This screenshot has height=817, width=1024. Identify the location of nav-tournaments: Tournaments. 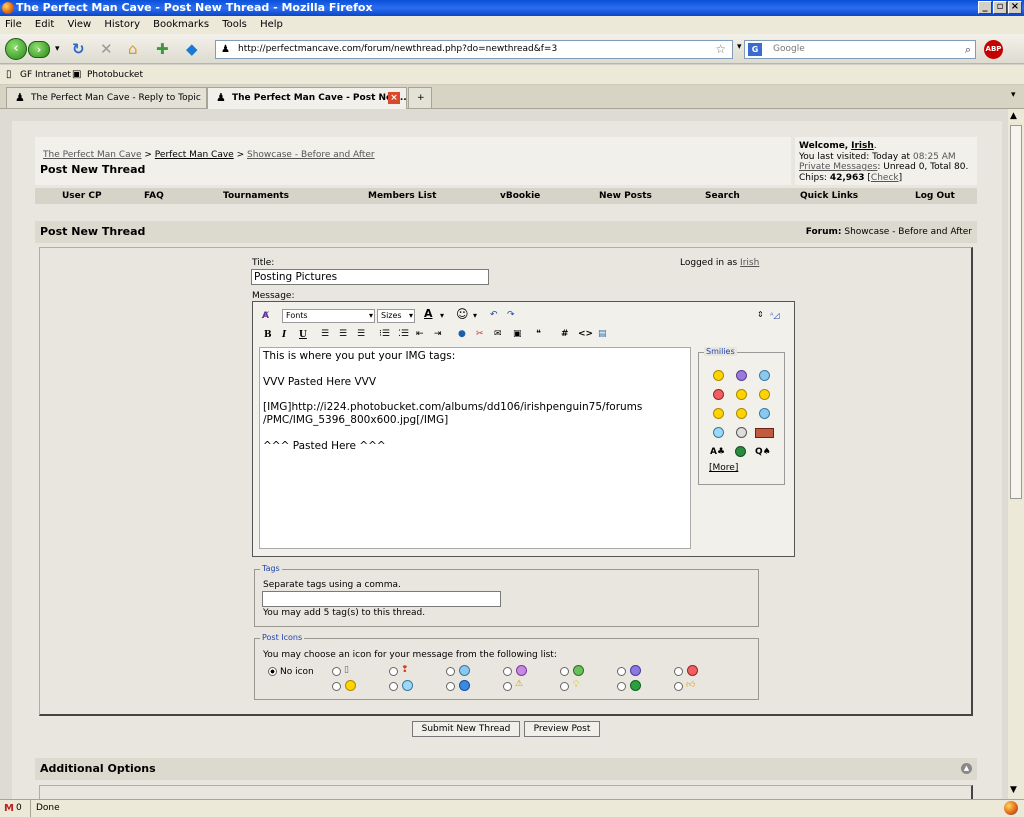
(256, 196).